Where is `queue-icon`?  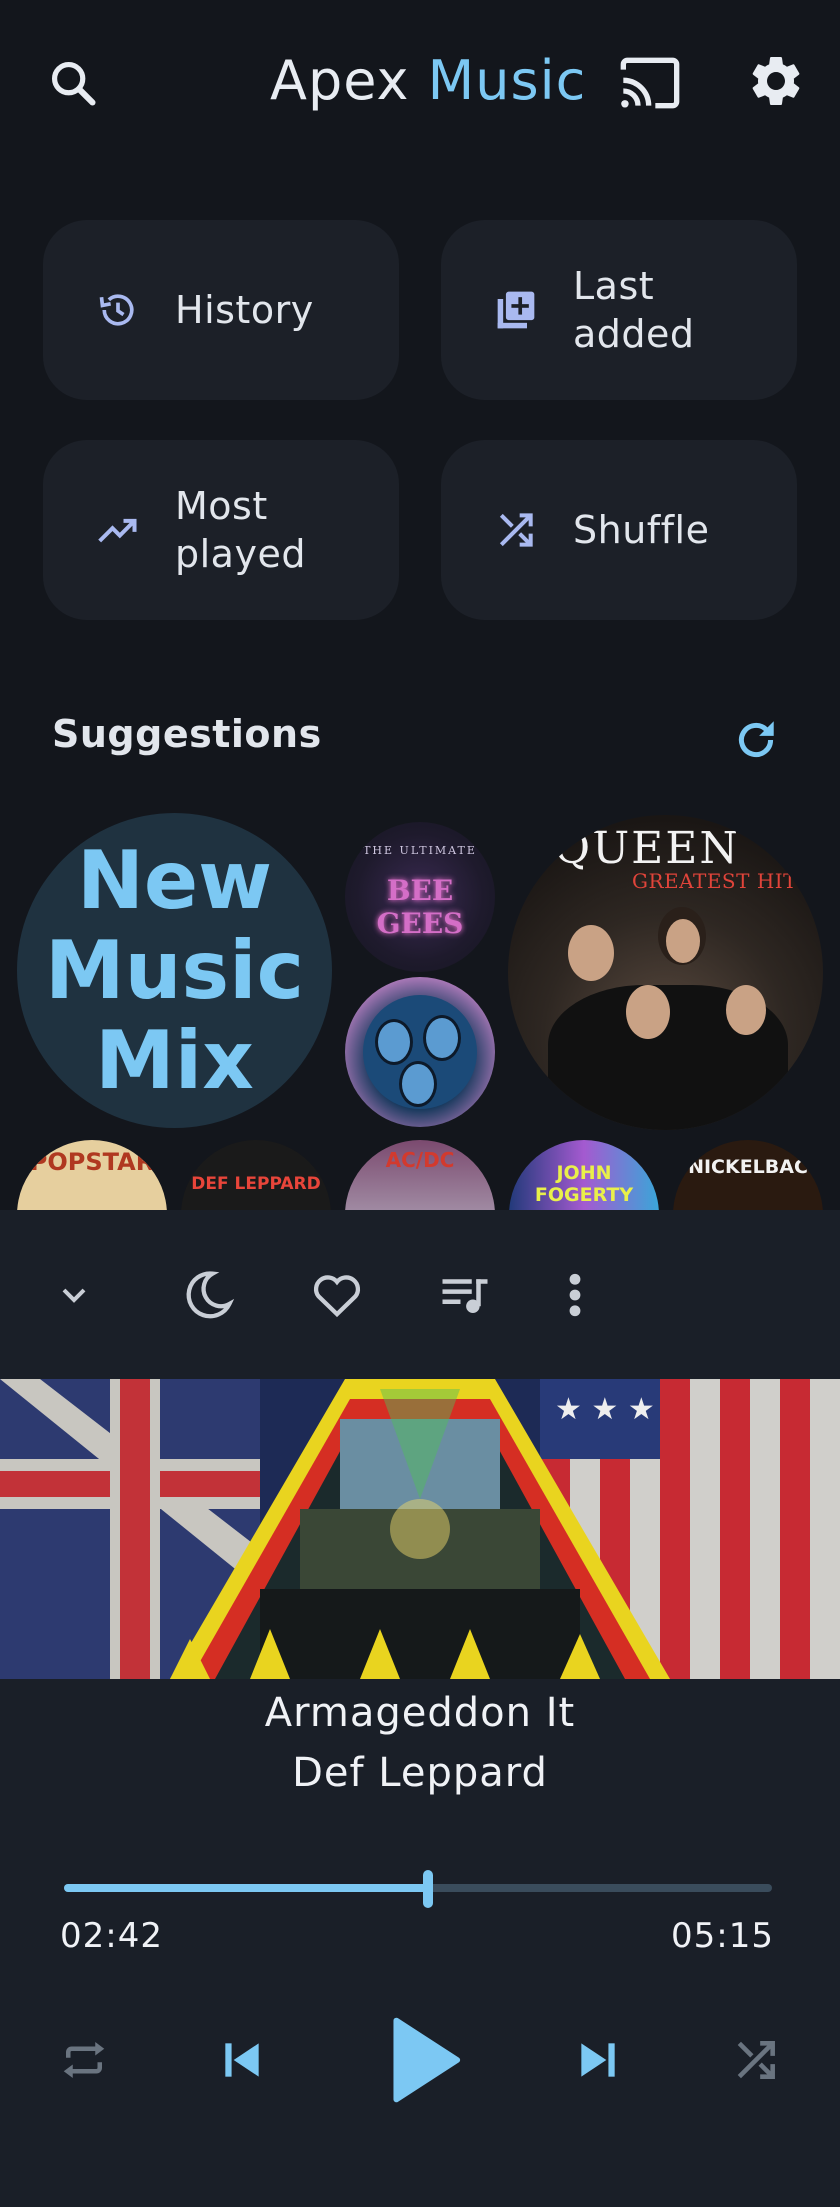
queue-icon is located at coordinates (465, 1296).